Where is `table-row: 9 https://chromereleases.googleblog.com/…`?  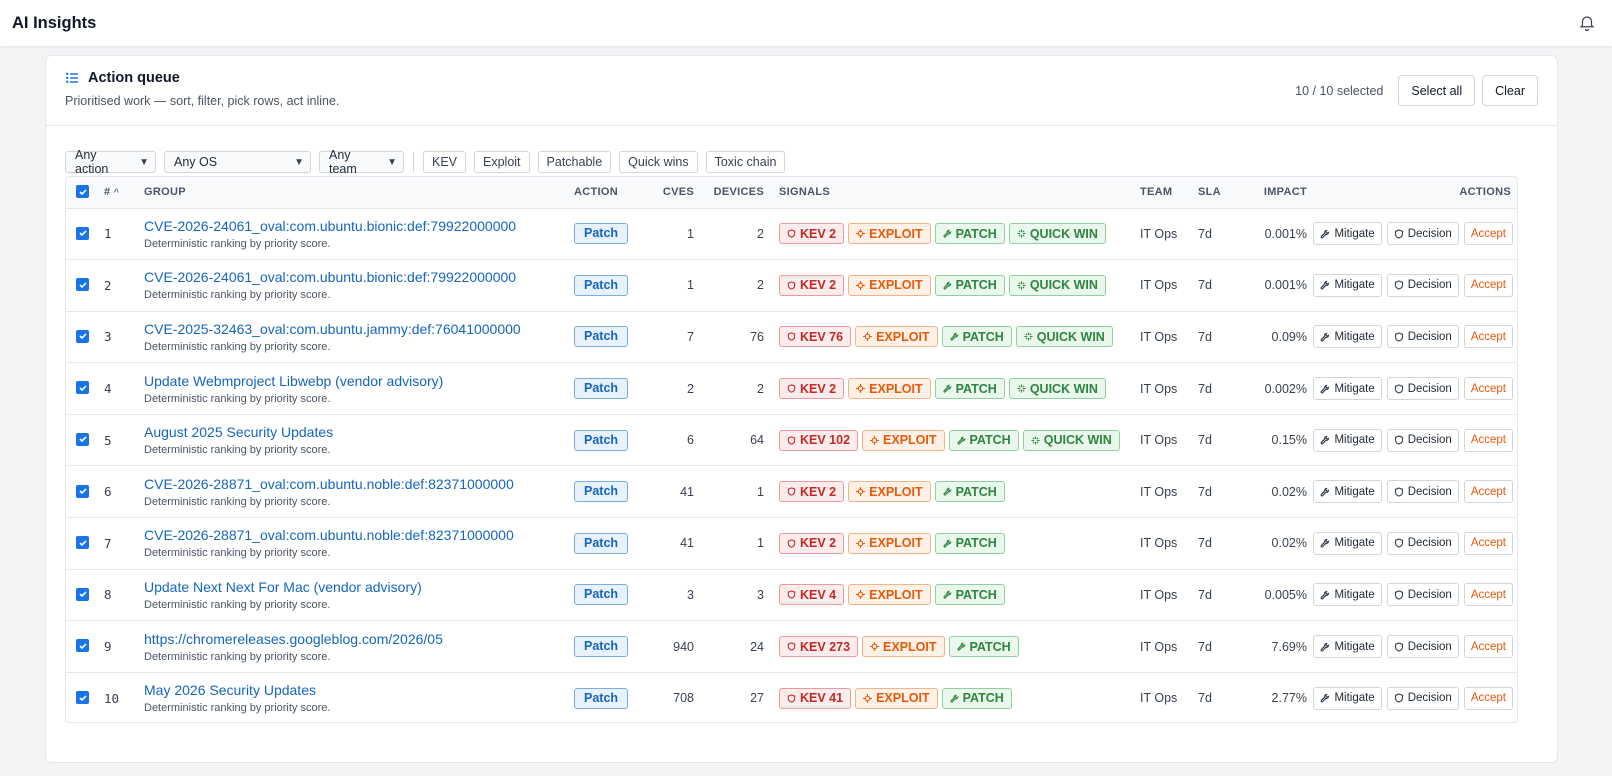
table-row: 9 https://chromereleases.googleblog.com/… is located at coordinates (791, 647).